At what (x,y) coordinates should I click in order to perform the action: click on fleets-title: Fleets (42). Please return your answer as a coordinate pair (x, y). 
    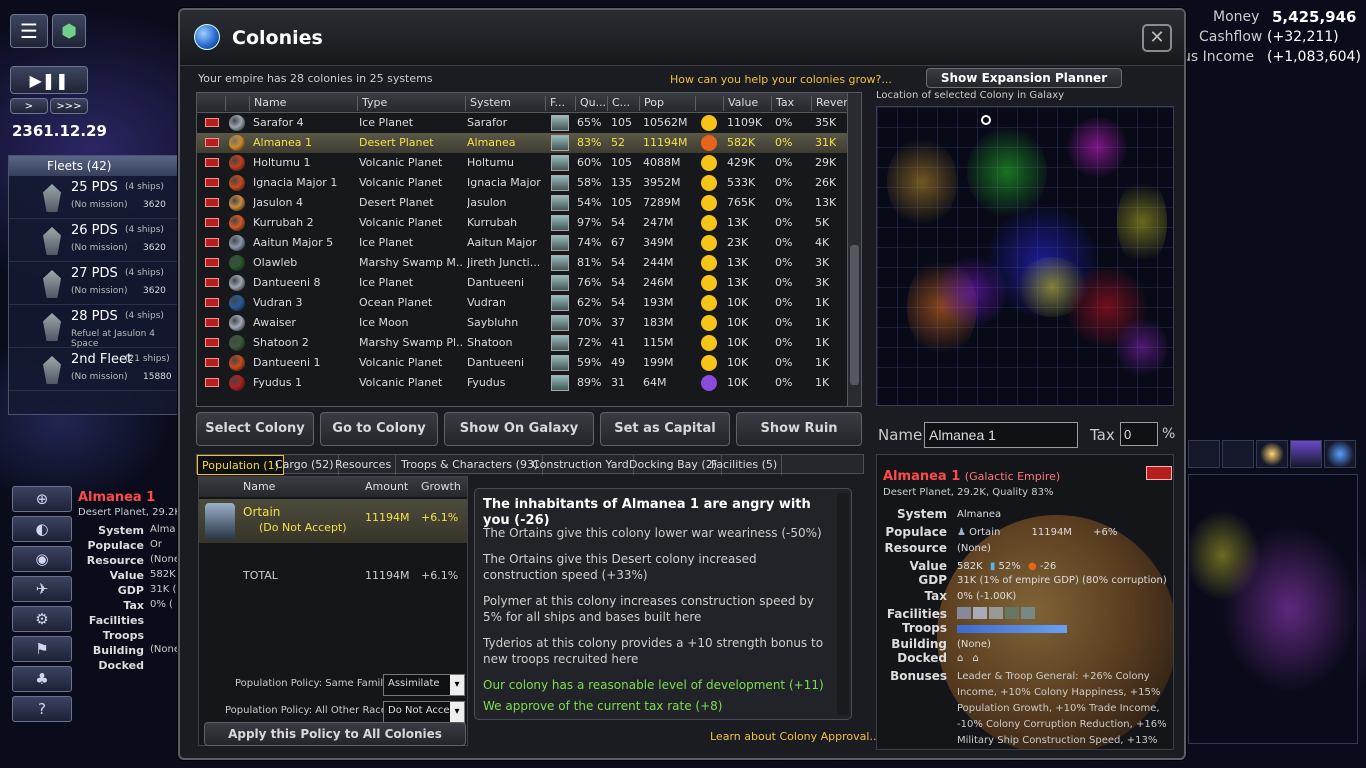
    Looking at the image, I should click on (93, 166).